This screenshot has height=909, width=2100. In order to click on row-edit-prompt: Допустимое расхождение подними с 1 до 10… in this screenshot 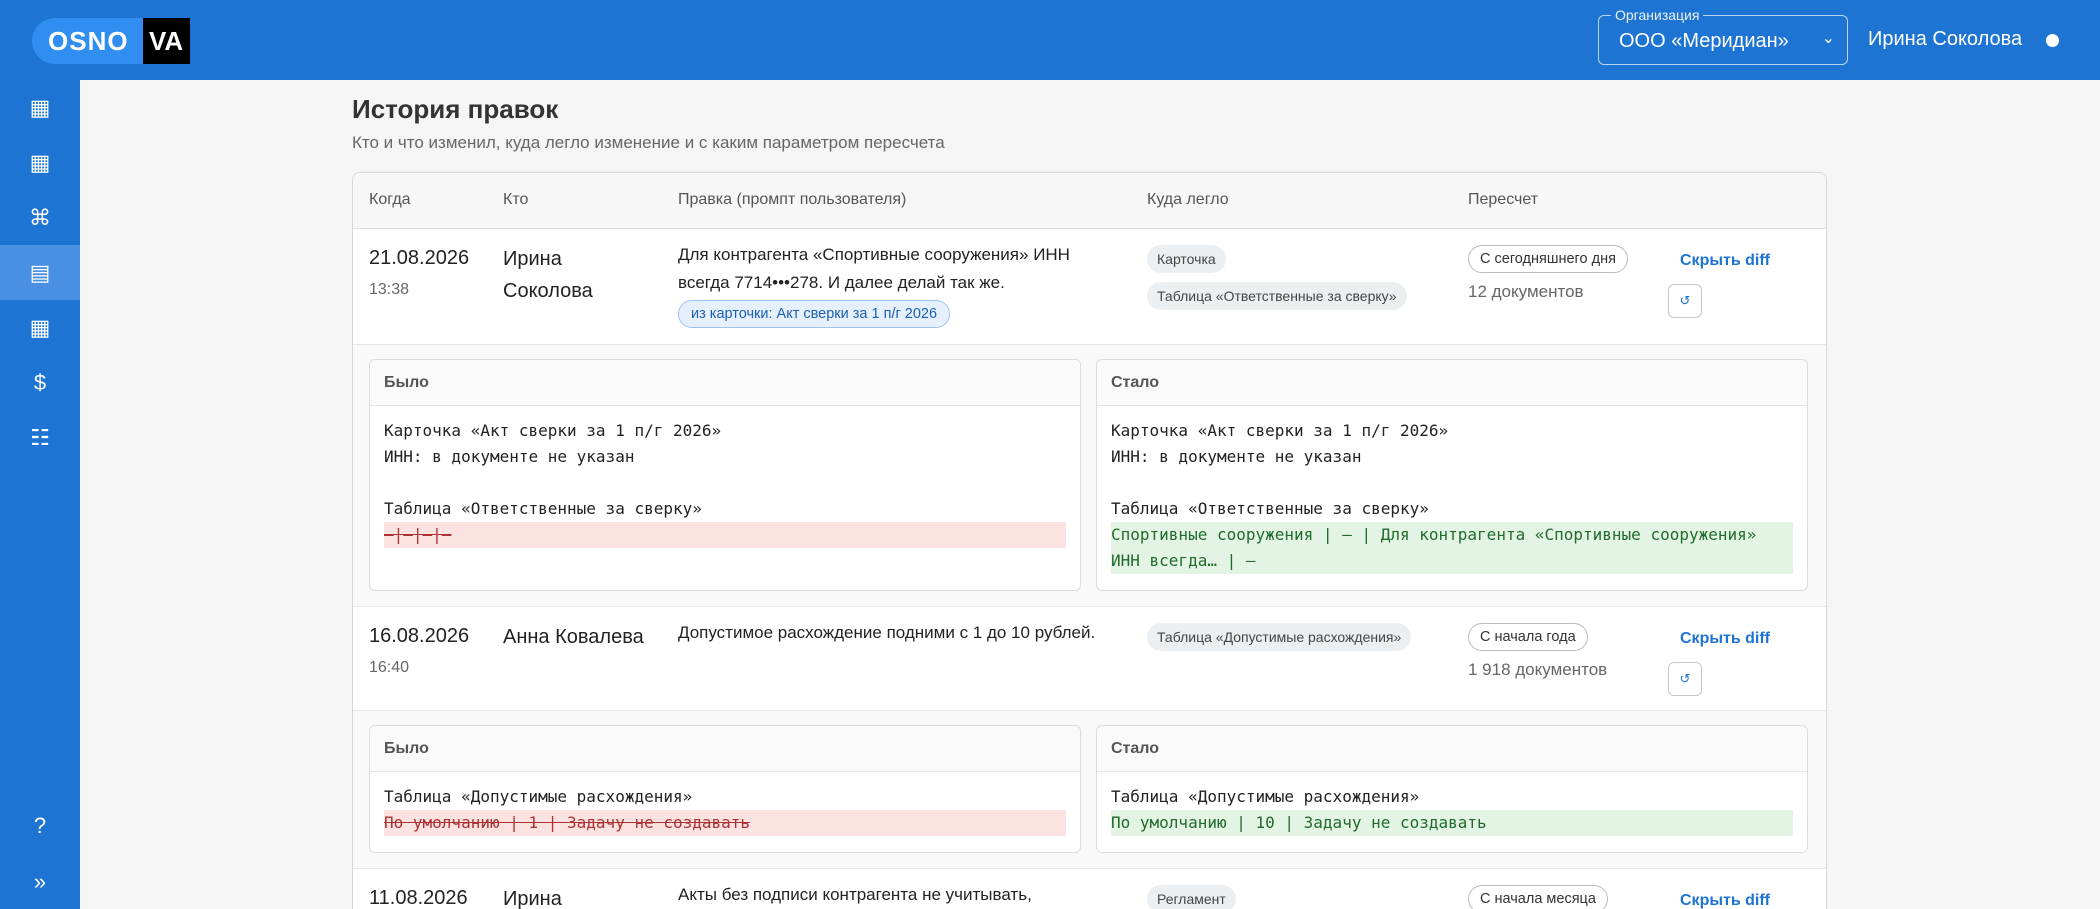, I will do `click(887, 632)`.